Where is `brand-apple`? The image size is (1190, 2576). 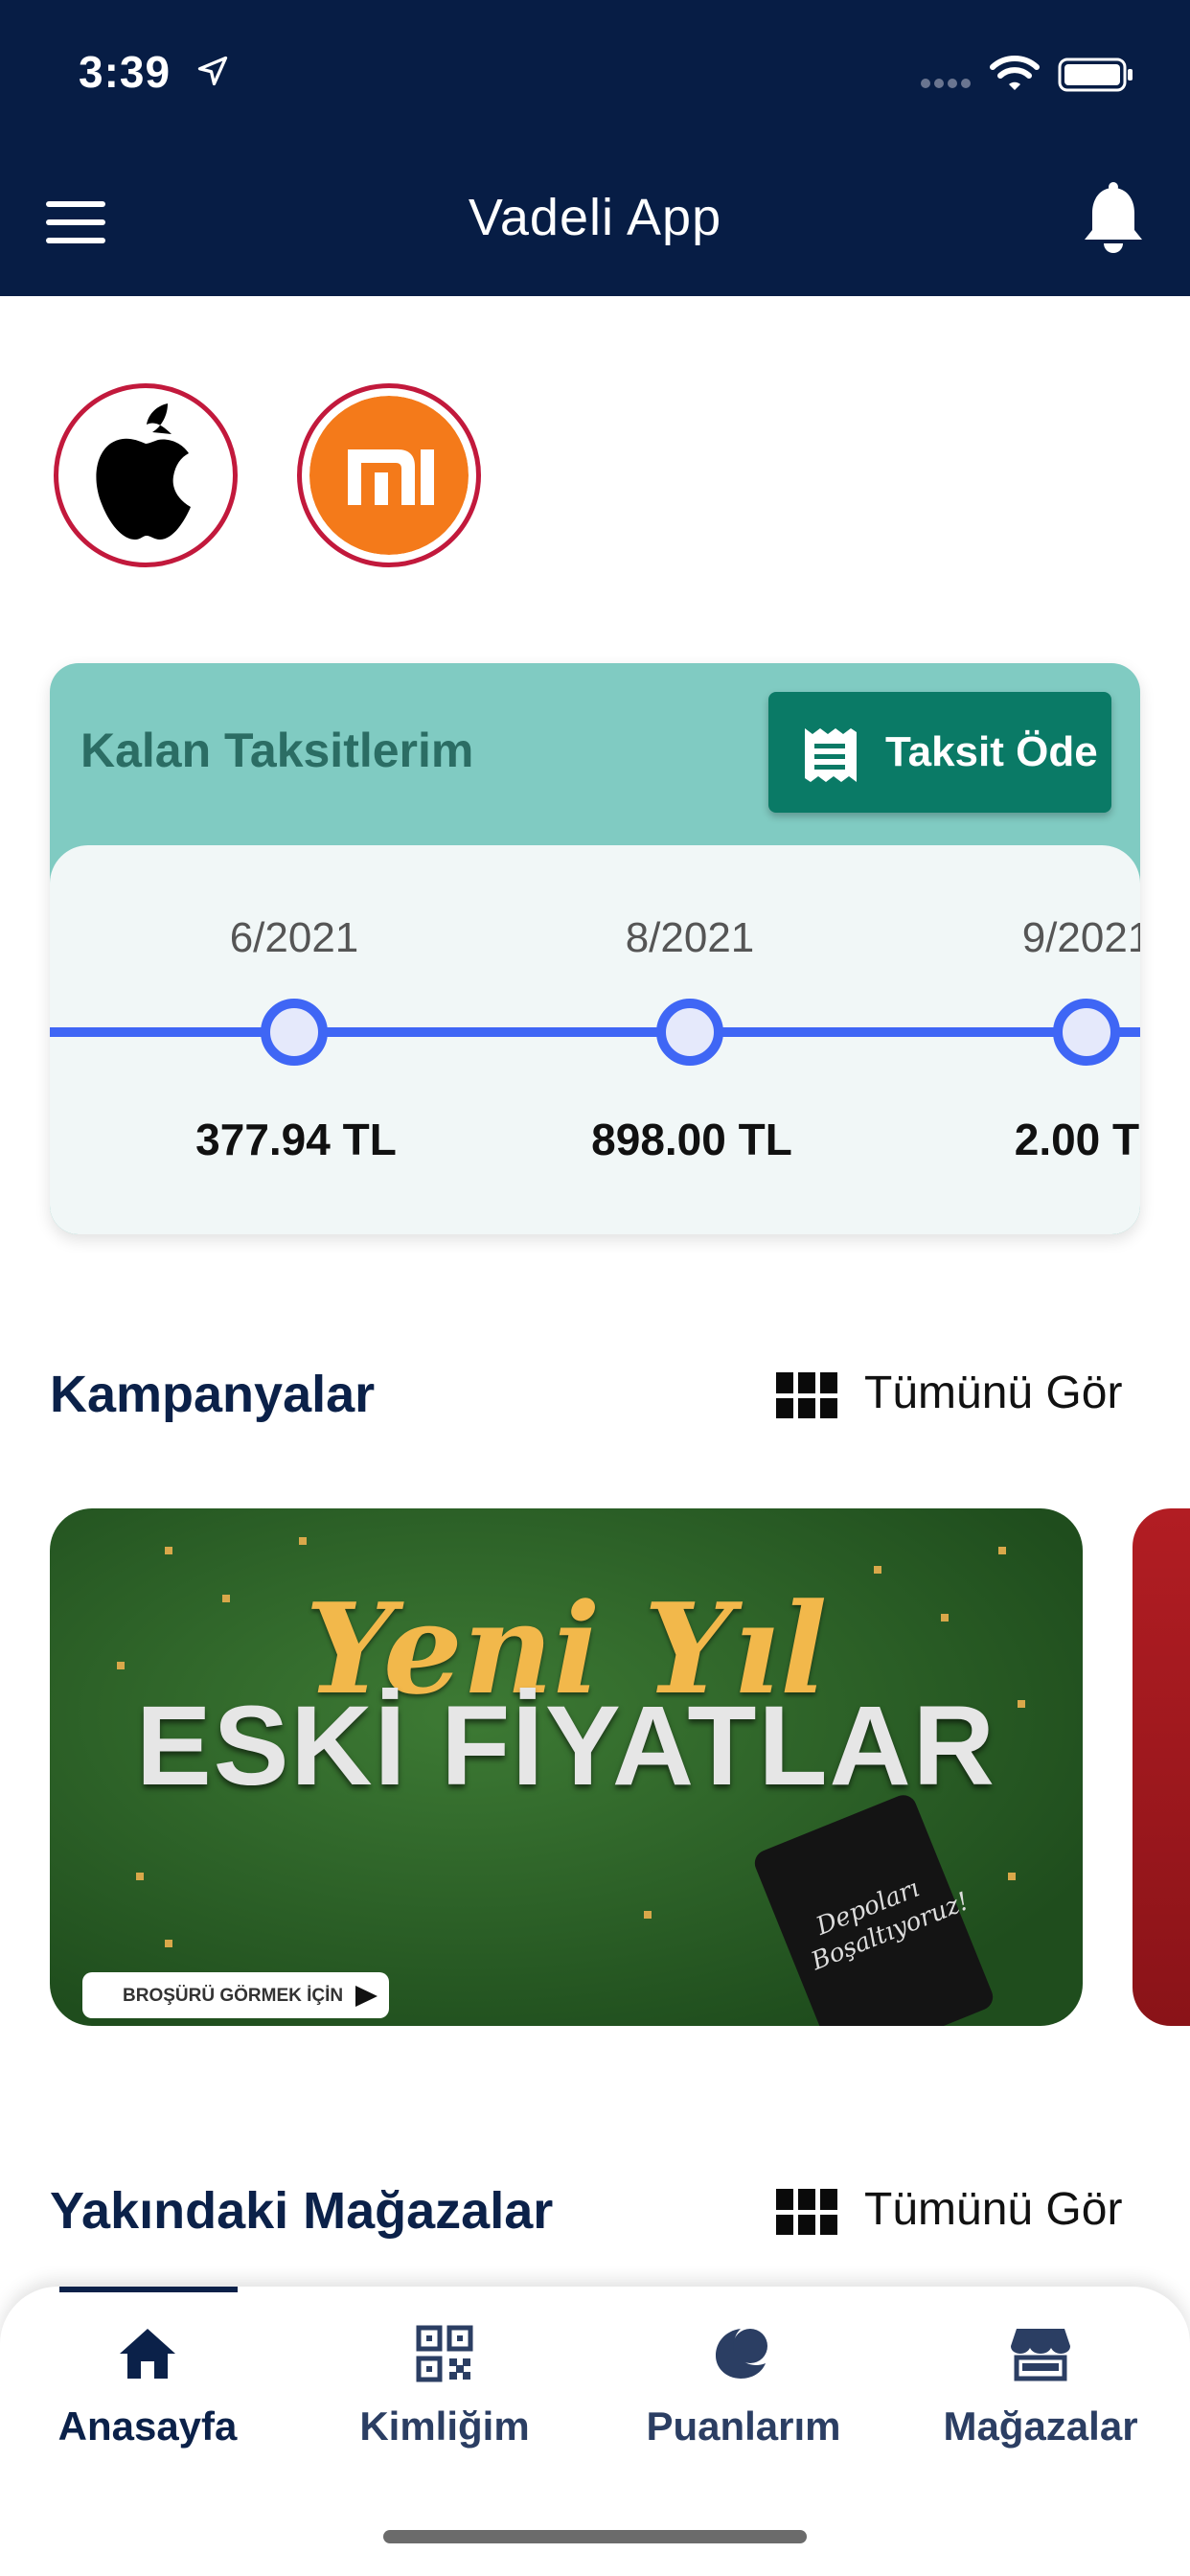 brand-apple is located at coordinates (146, 475).